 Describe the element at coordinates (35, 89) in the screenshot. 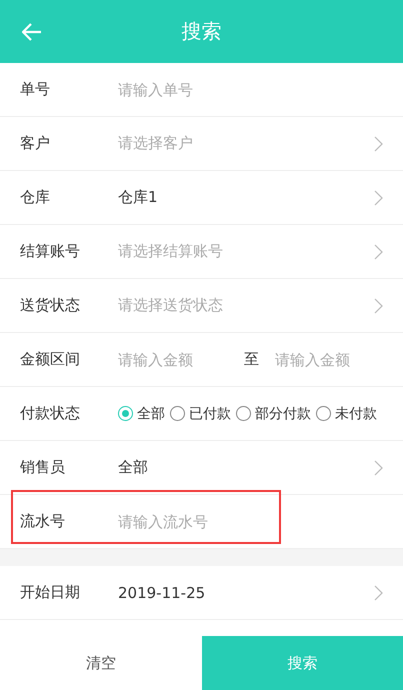

I see `field-label: 单号` at that location.